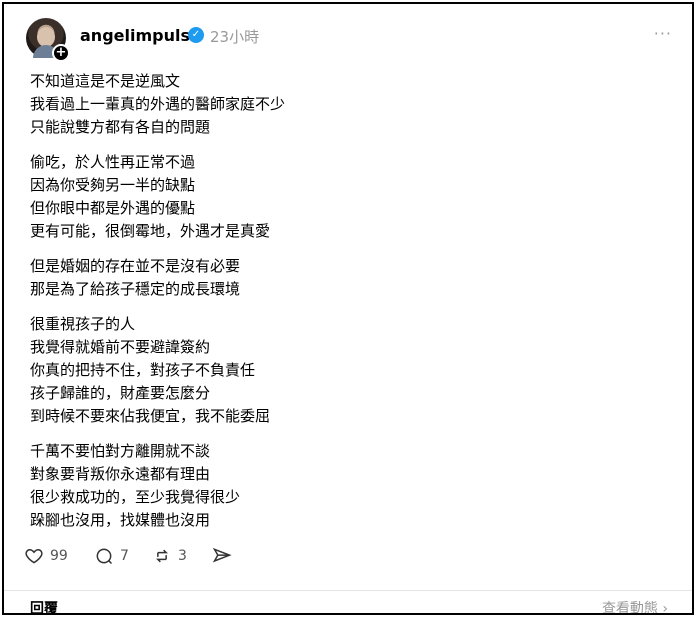 The height and width of the screenshot is (617, 696). What do you see at coordinates (124, 556) in the screenshot?
I see `reply-count: 7` at bounding box center [124, 556].